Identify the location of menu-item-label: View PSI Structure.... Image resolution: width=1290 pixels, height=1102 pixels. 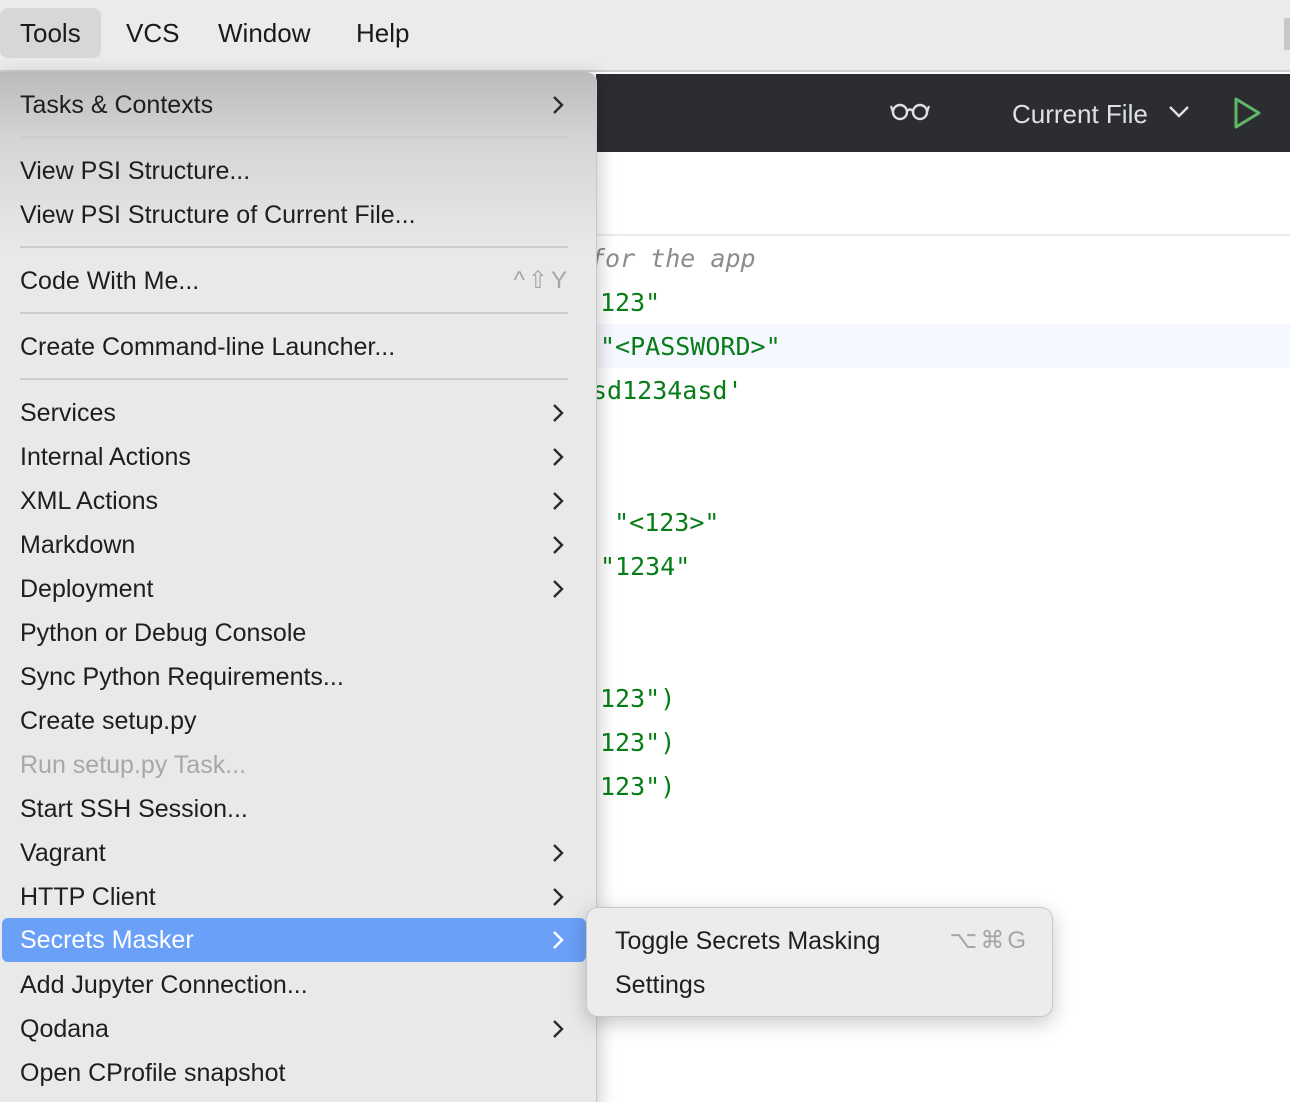
(135, 171).